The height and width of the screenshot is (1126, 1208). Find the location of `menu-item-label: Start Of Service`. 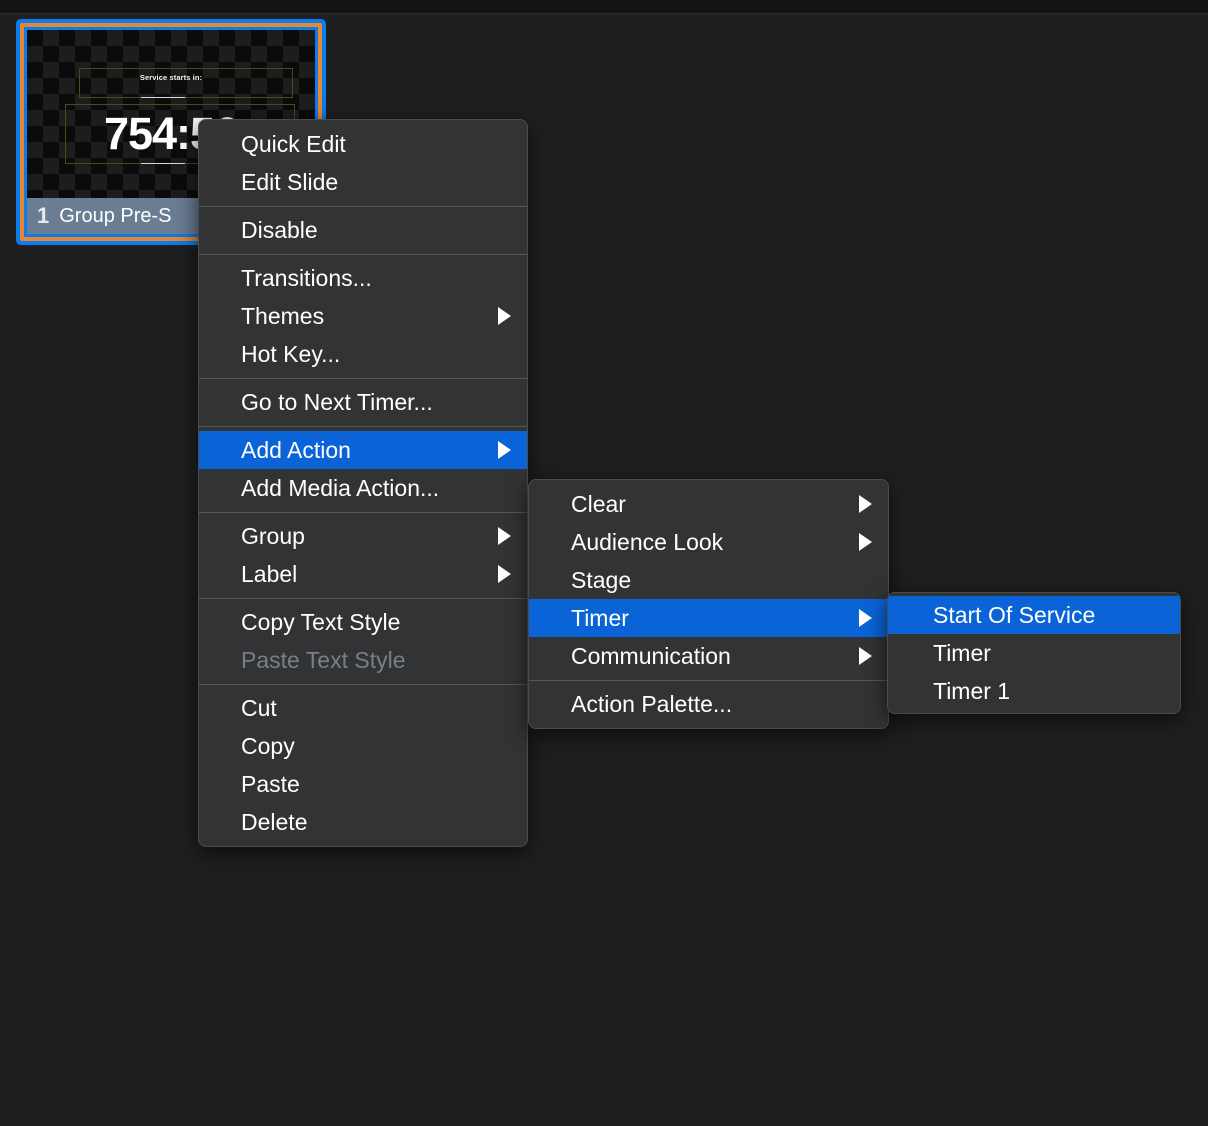

menu-item-label: Start Of Service is located at coordinates (1014, 614).